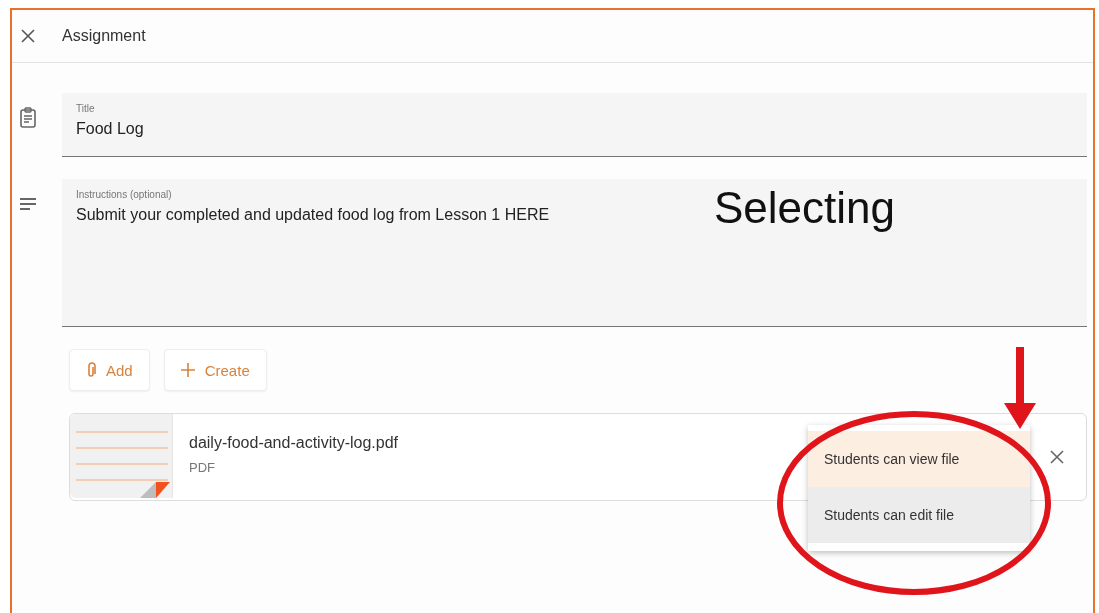 The height and width of the screenshot is (613, 1099). What do you see at coordinates (85, 108) in the screenshot?
I see `field-label: Title` at bounding box center [85, 108].